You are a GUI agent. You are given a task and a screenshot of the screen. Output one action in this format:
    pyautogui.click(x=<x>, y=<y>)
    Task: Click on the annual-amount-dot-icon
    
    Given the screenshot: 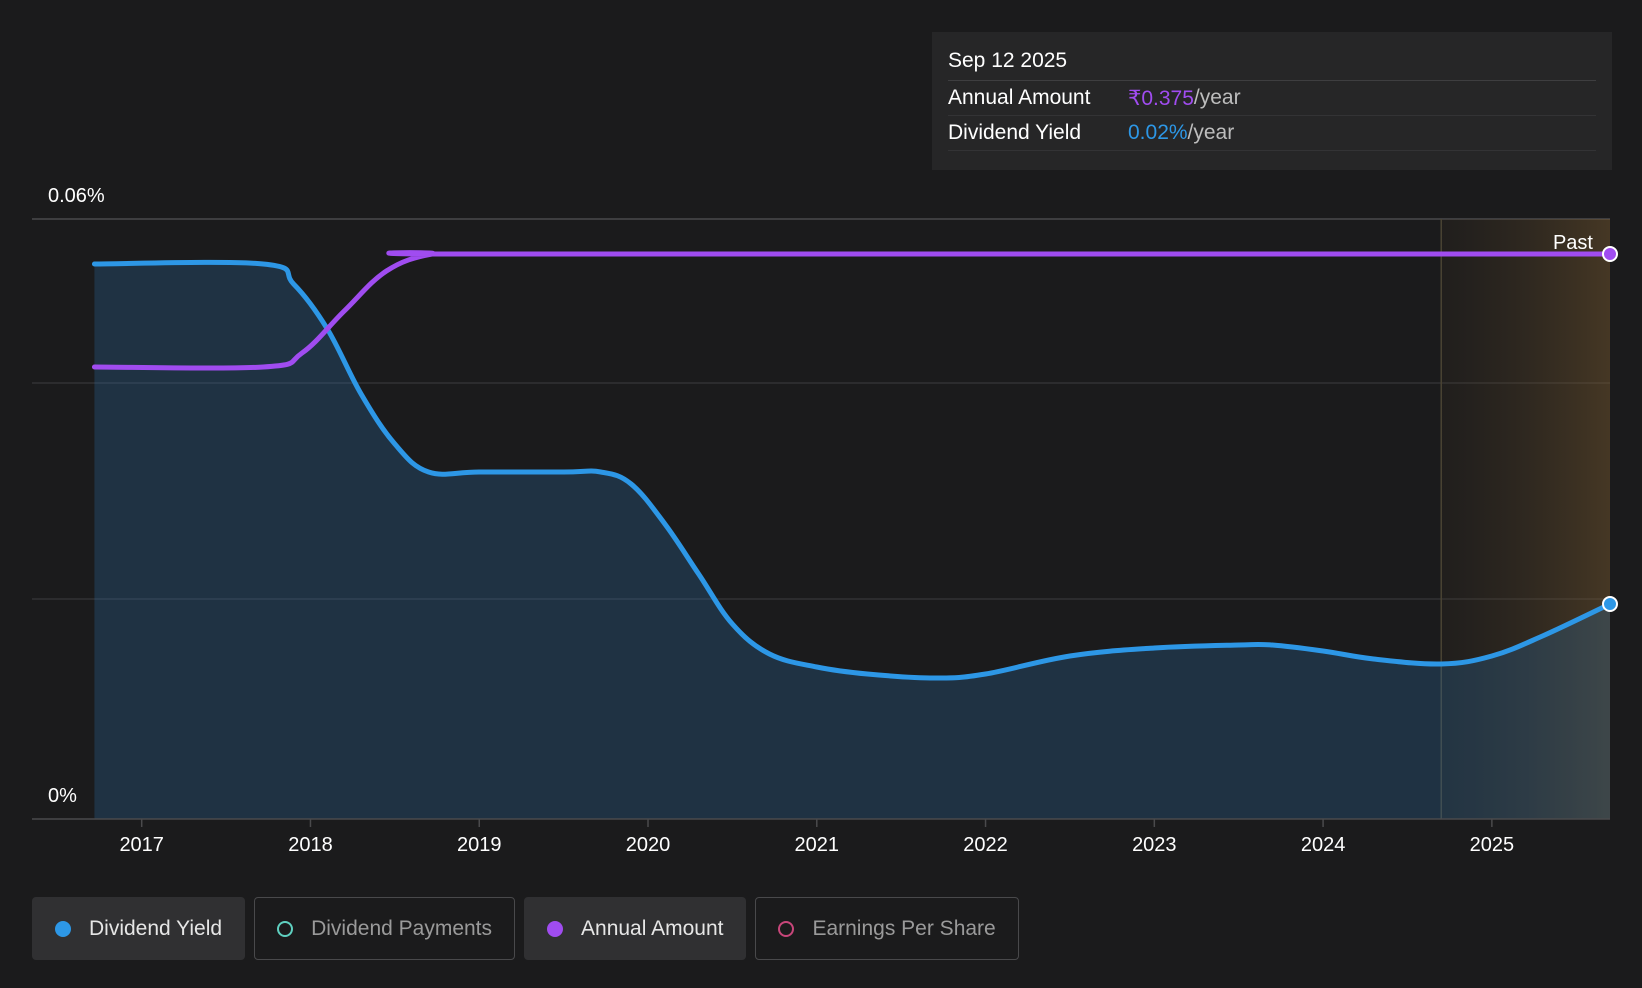 What is the action you would take?
    pyautogui.click(x=555, y=928)
    